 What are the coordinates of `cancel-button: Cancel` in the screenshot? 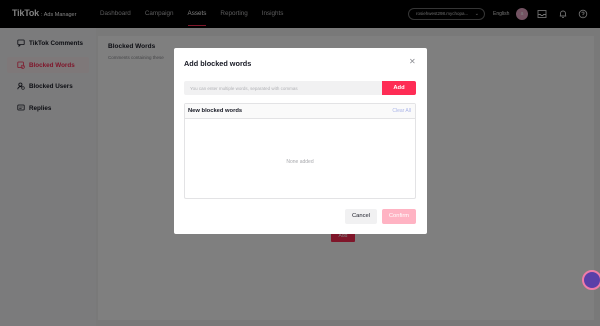 It's located at (361, 216).